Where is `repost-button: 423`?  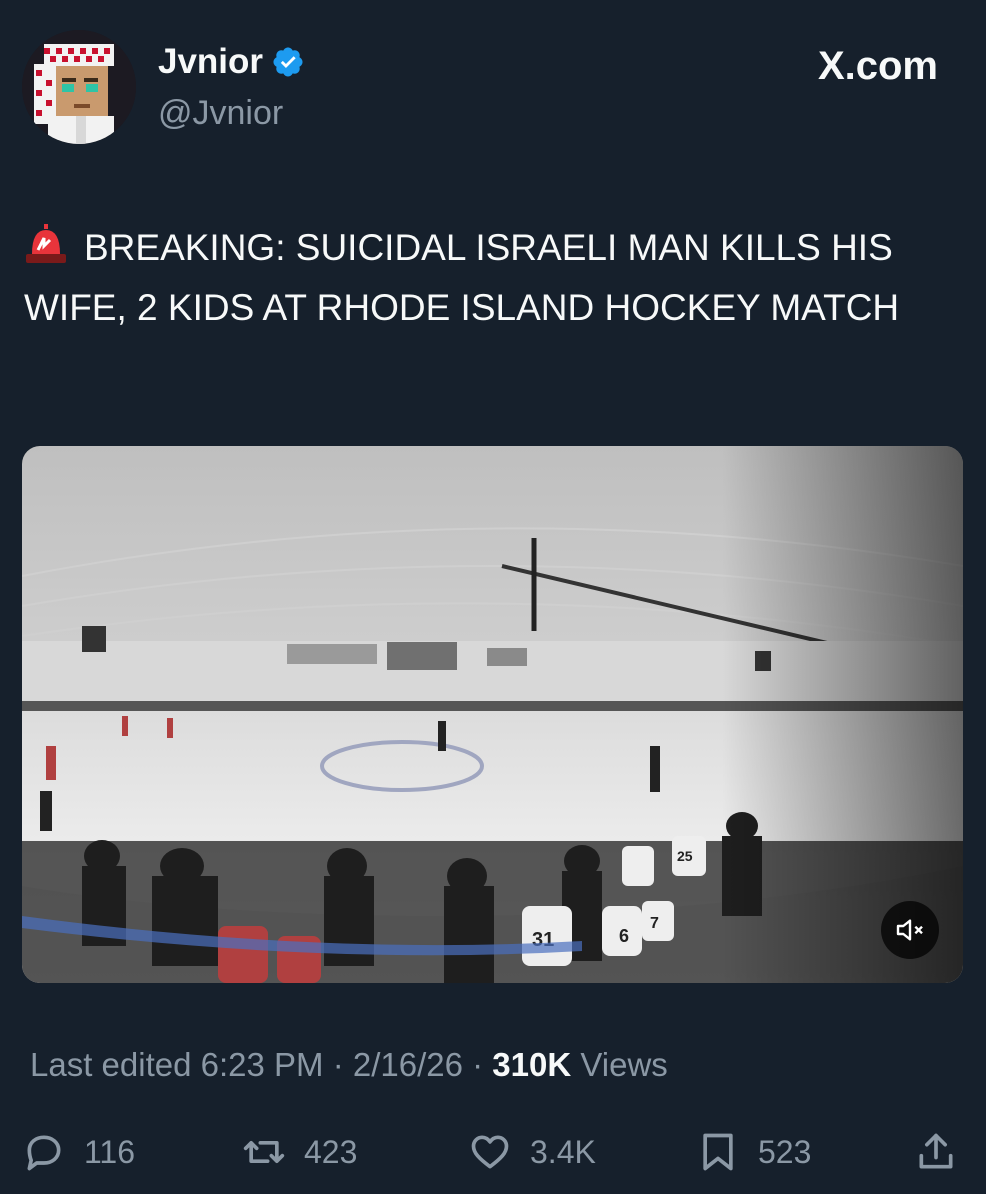
repost-button: 423 is located at coordinates (299, 1152).